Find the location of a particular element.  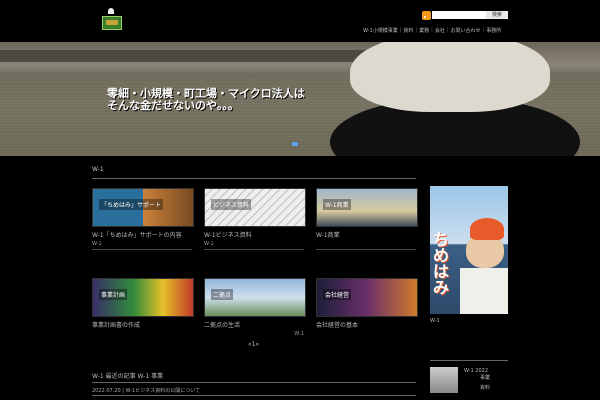

slider-indicator is located at coordinates (295, 144).